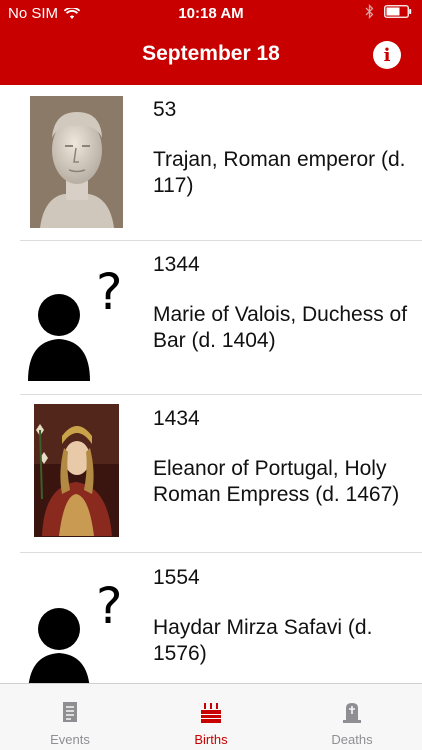 This screenshot has height=750, width=422. What do you see at coordinates (398, 11) in the screenshot?
I see `battery-icon` at bounding box center [398, 11].